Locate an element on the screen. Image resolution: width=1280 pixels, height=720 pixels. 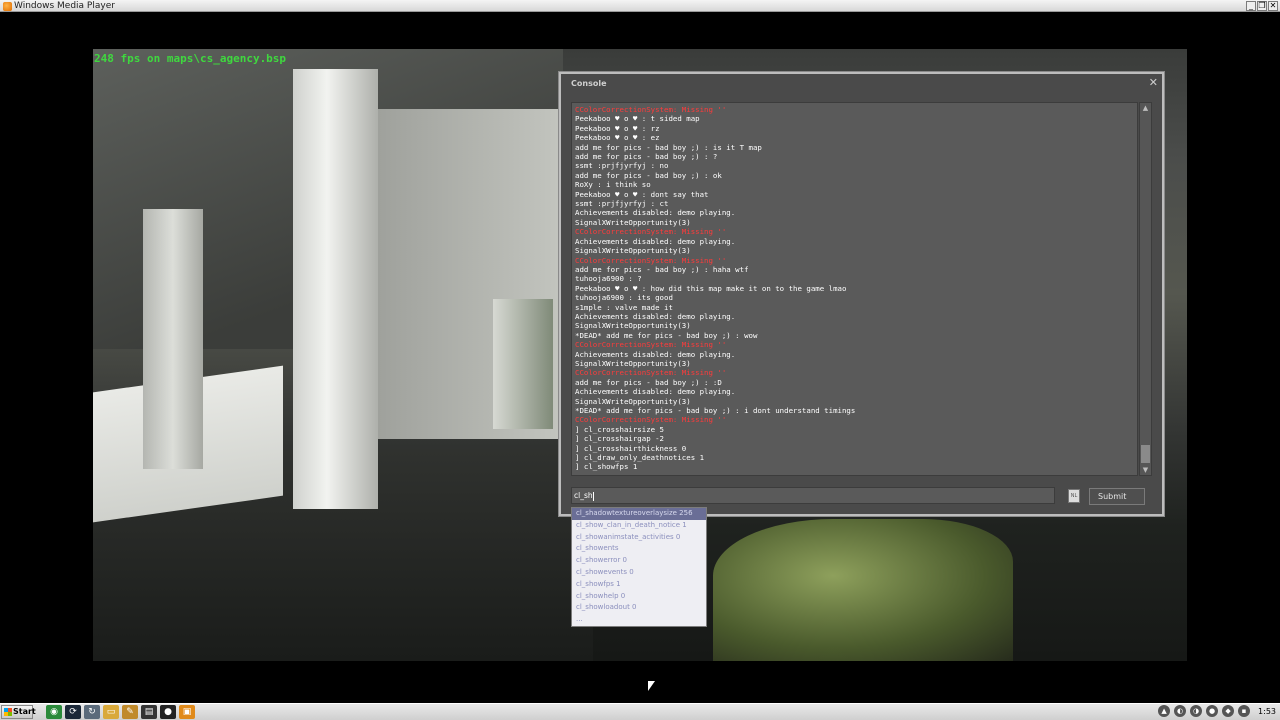
console-log-line: add me for pics - bad boy ;) : :D is located at coordinates (648, 382).